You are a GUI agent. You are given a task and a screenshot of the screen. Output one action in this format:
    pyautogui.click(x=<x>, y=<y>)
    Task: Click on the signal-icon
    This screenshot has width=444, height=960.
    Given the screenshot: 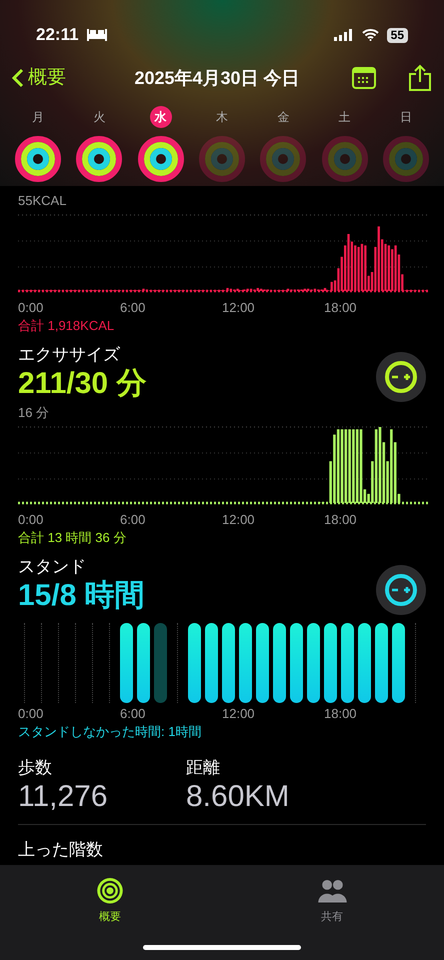 What is the action you would take?
    pyautogui.click(x=344, y=35)
    